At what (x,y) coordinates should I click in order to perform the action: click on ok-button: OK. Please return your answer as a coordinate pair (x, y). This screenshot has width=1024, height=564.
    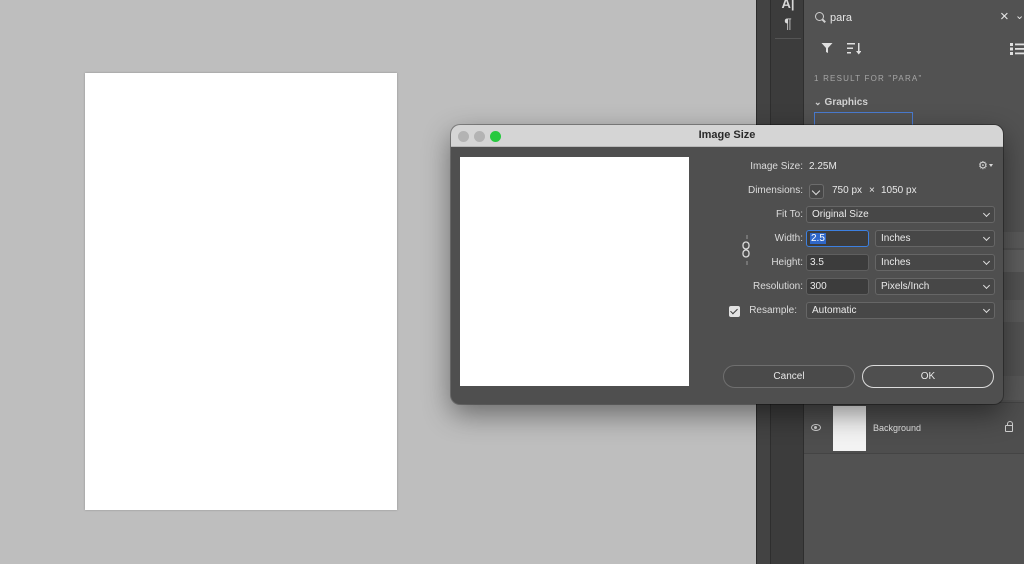
    Looking at the image, I should click on (928, 376).